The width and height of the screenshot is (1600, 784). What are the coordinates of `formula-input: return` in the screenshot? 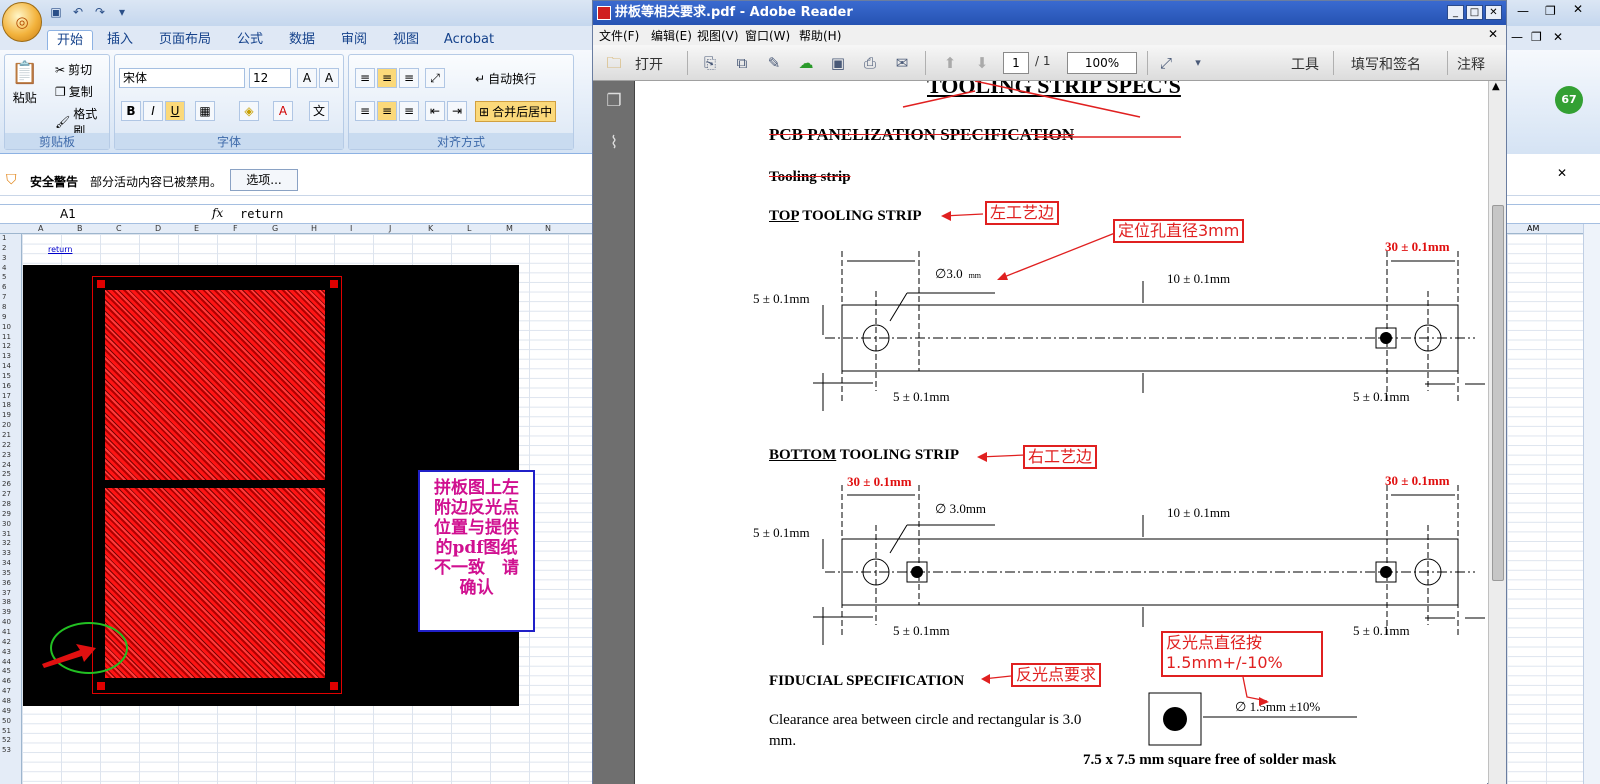 It's located at (415, 214).